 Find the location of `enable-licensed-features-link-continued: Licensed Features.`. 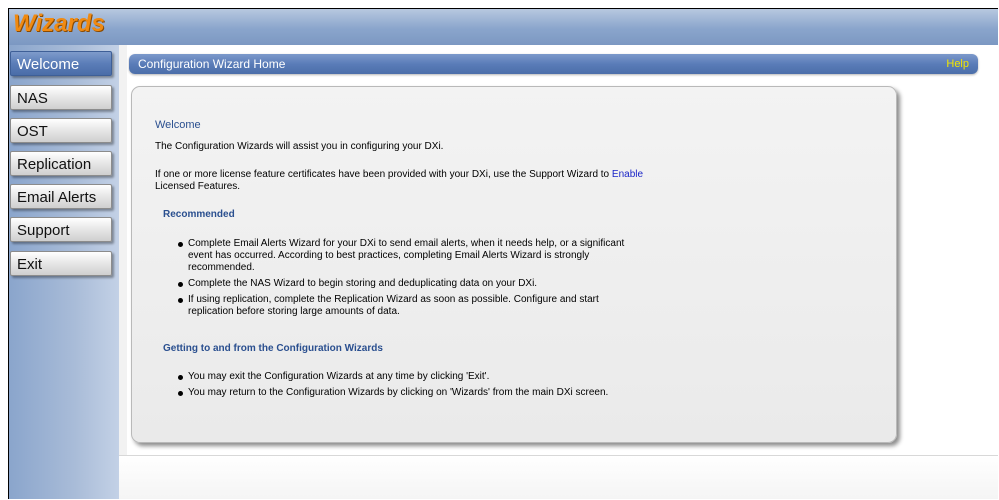

enable-licensed-features-link-continued: Licensed Features. is located at coordinates (197, 187).